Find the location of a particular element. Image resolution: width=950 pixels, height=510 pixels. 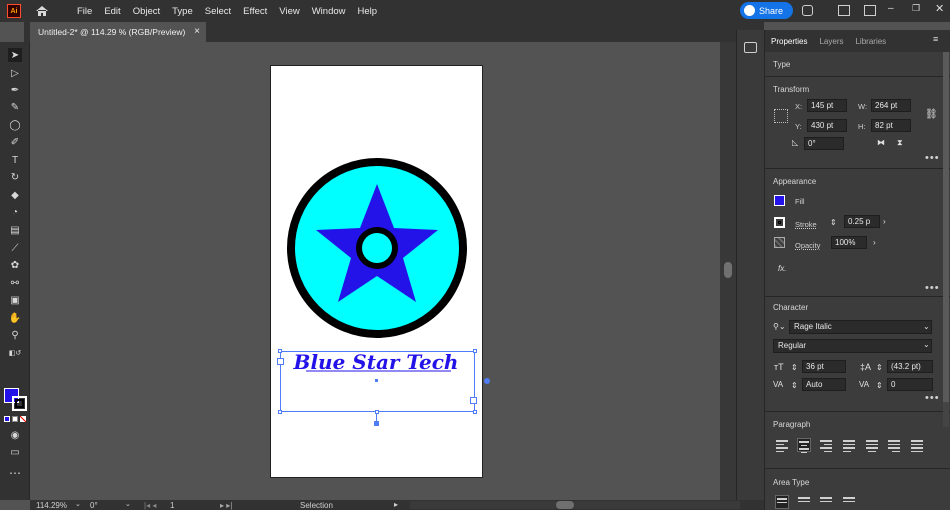

y-field: 430 pt is located at coordinates (827, 125).